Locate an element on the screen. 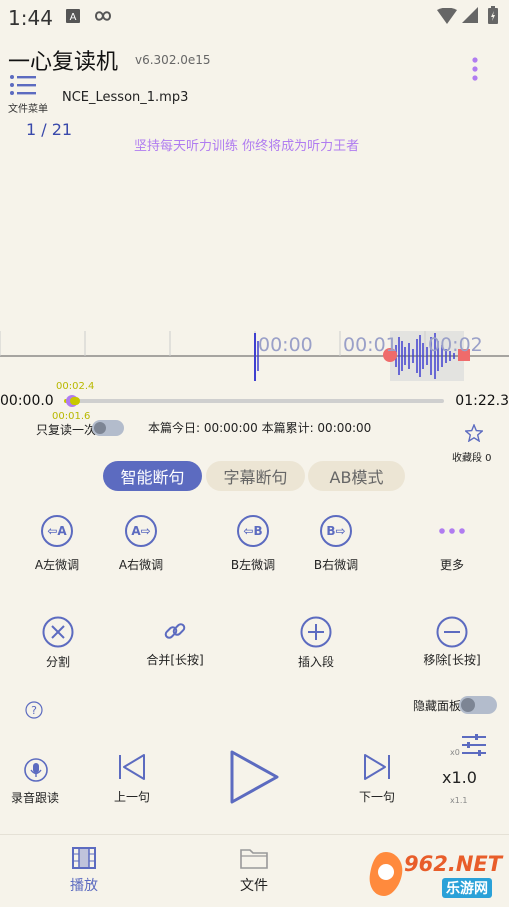  film-icon is located at coordinates (84, 858).